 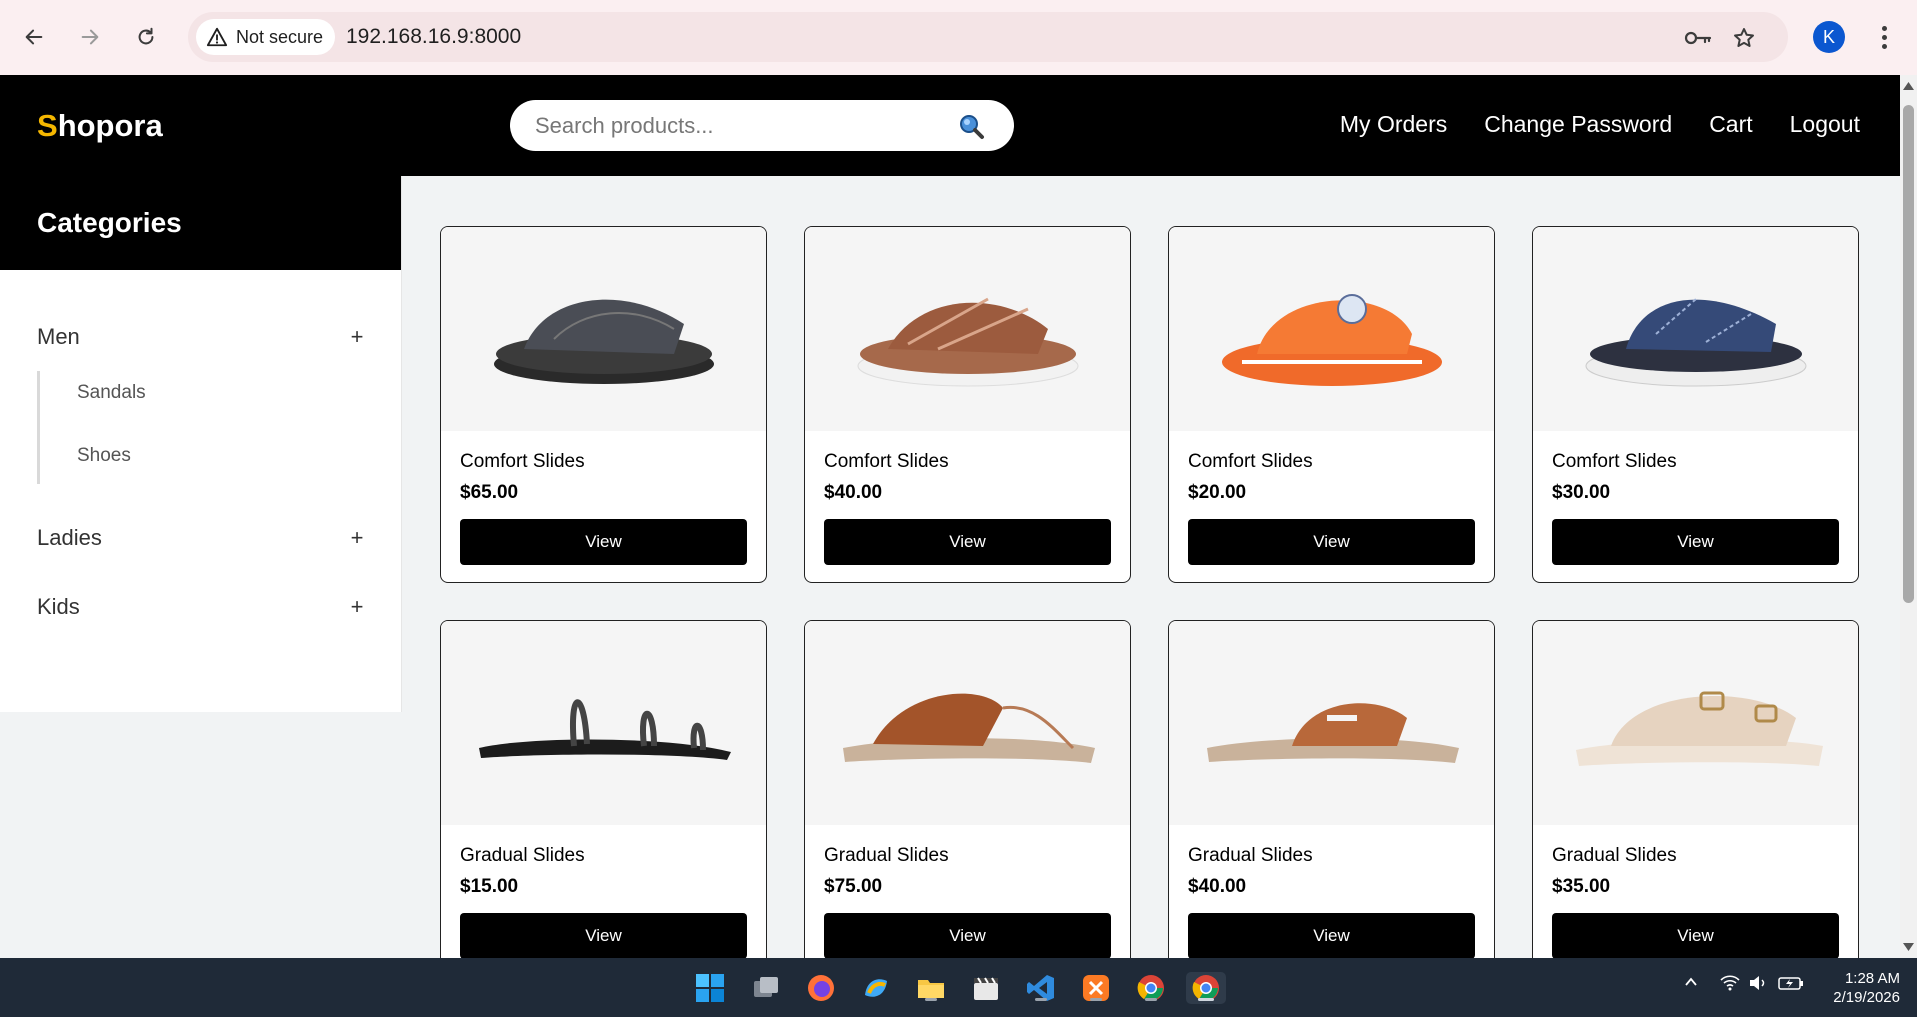 I want to click on tray-overflow-chevron, so click(x=1691, y=984).